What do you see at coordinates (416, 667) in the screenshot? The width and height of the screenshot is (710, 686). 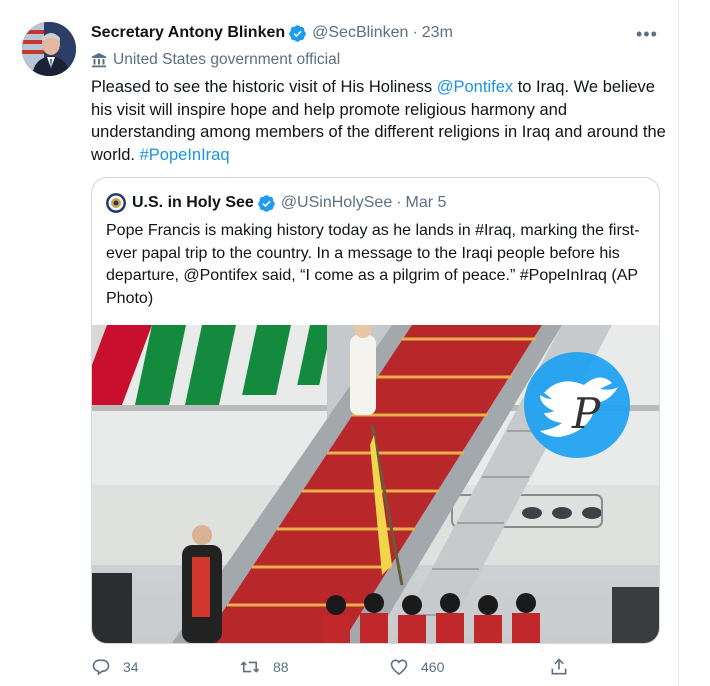 I see `like-button: 460` at bounding box center [416, 667].